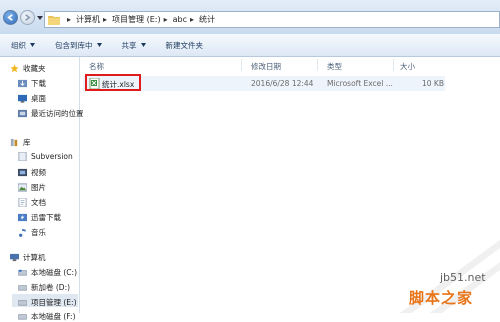 This screenshot has height=322, width=500. Describe the element at coordinates (38, 232) in the screenshot. I see `nav-item-label: 音乐` at that location.